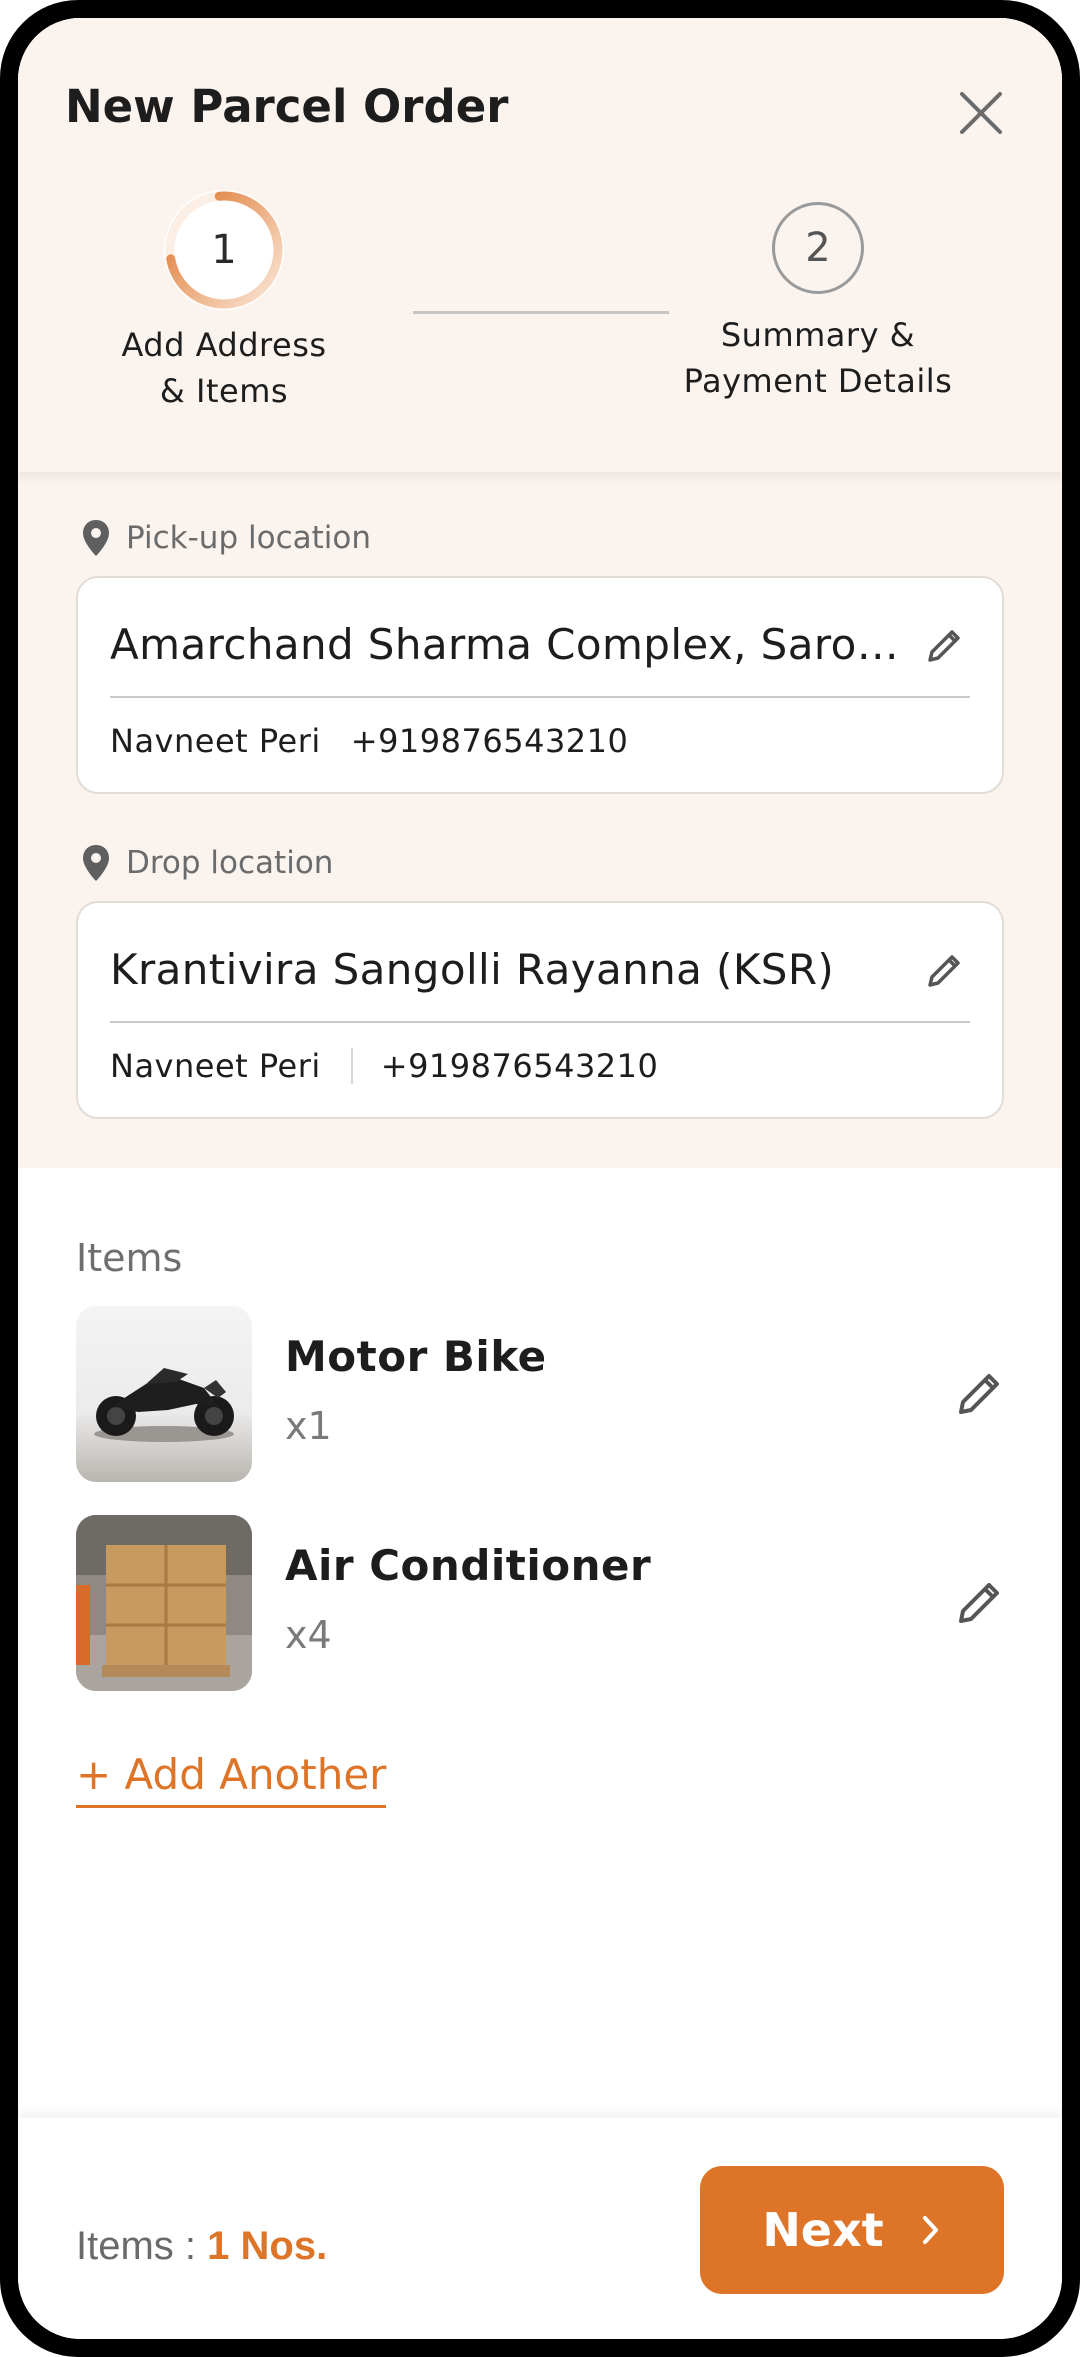 The width and height of the screenshot is (1080, 2357). Describe the element at coordinates (818, 335) in the screenshot. I see `step-2-label-line1: Summary &` at that location.